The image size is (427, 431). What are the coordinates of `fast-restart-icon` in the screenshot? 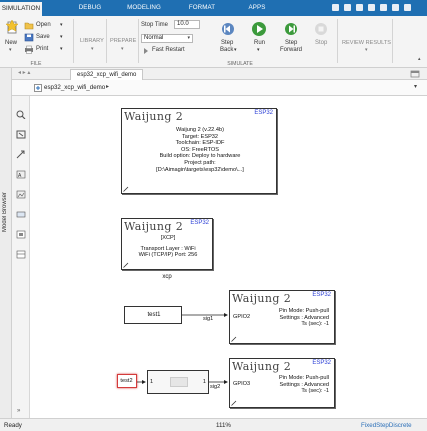 It's located at (146, 51).